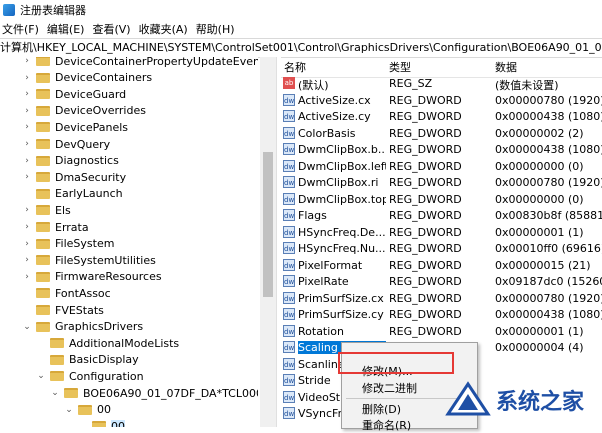  I want to click on tree-item-label: AdditionalModeLists, so click(124, 343).